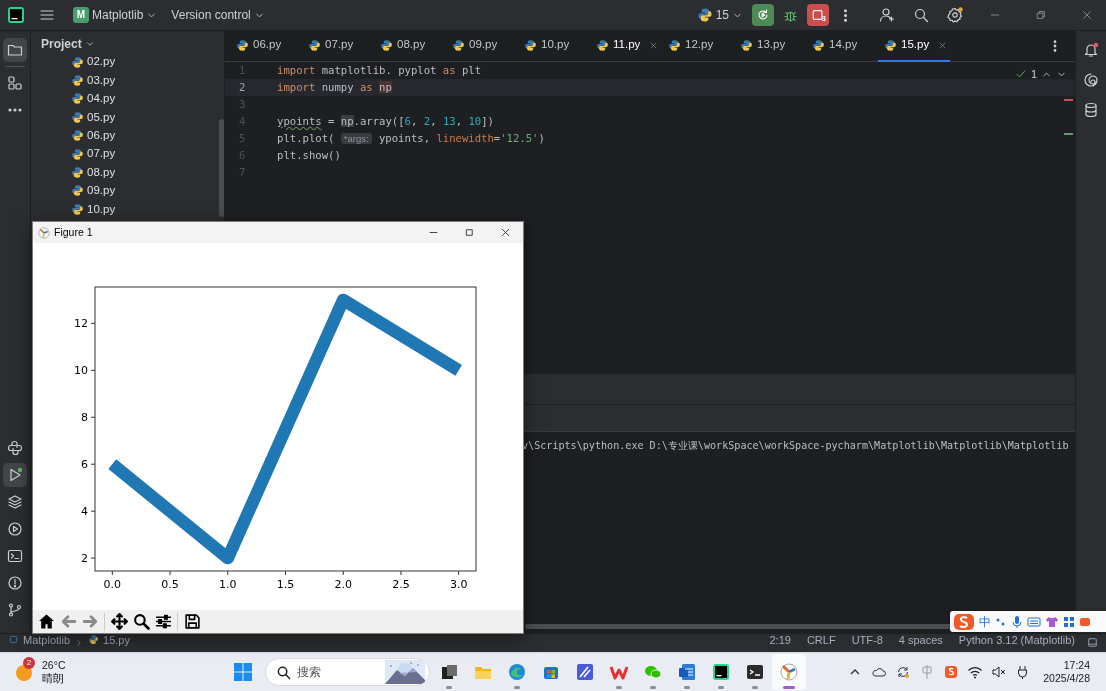 The height and width of the screenshot is (691, 1106). I want to click on rerun-button, so click(763, 15).